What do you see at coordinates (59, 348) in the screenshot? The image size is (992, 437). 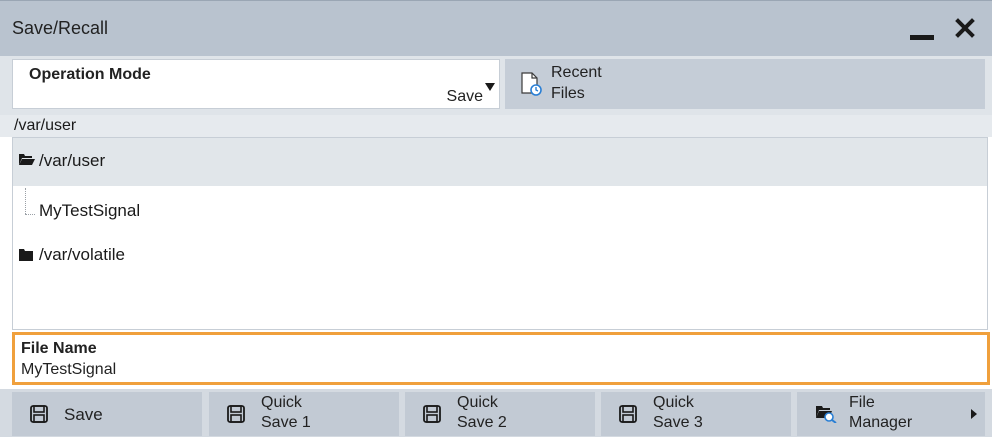 I see `file-name-label: File Name` at bounding box center [59, 348].